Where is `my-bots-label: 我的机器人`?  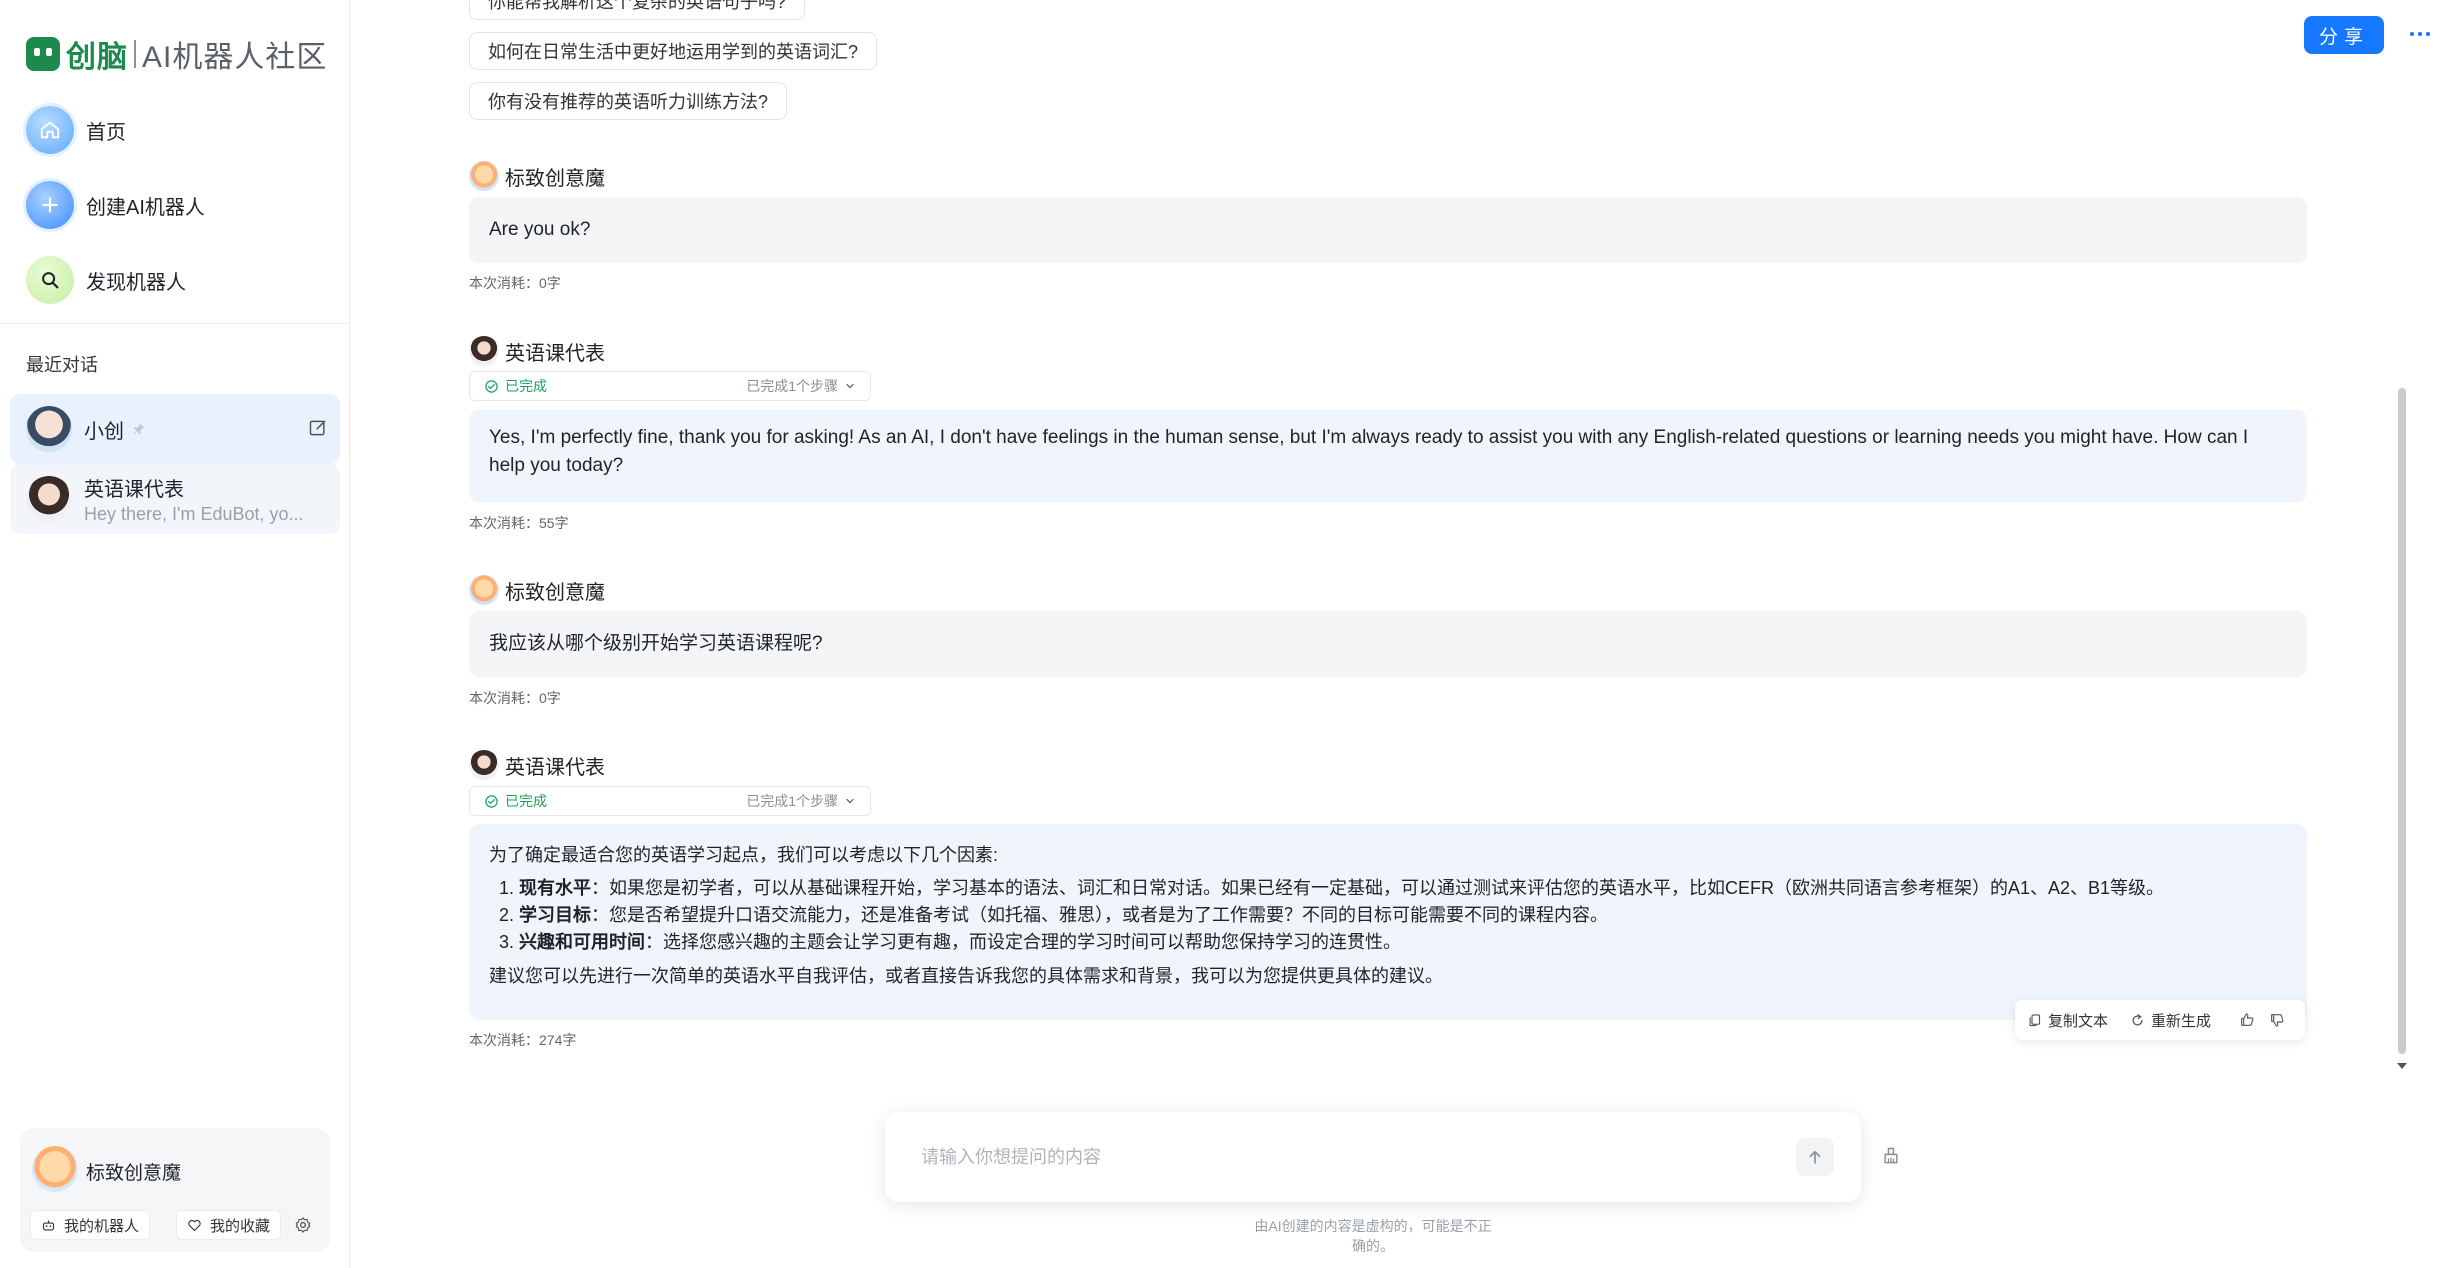 my-bots-label: 我的机器人 is located at coordinates (102, 1226).